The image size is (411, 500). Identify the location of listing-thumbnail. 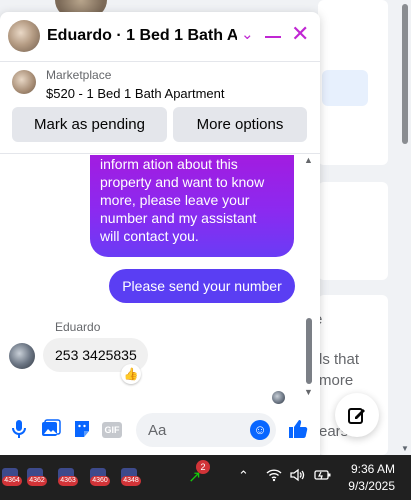
(24, 82).